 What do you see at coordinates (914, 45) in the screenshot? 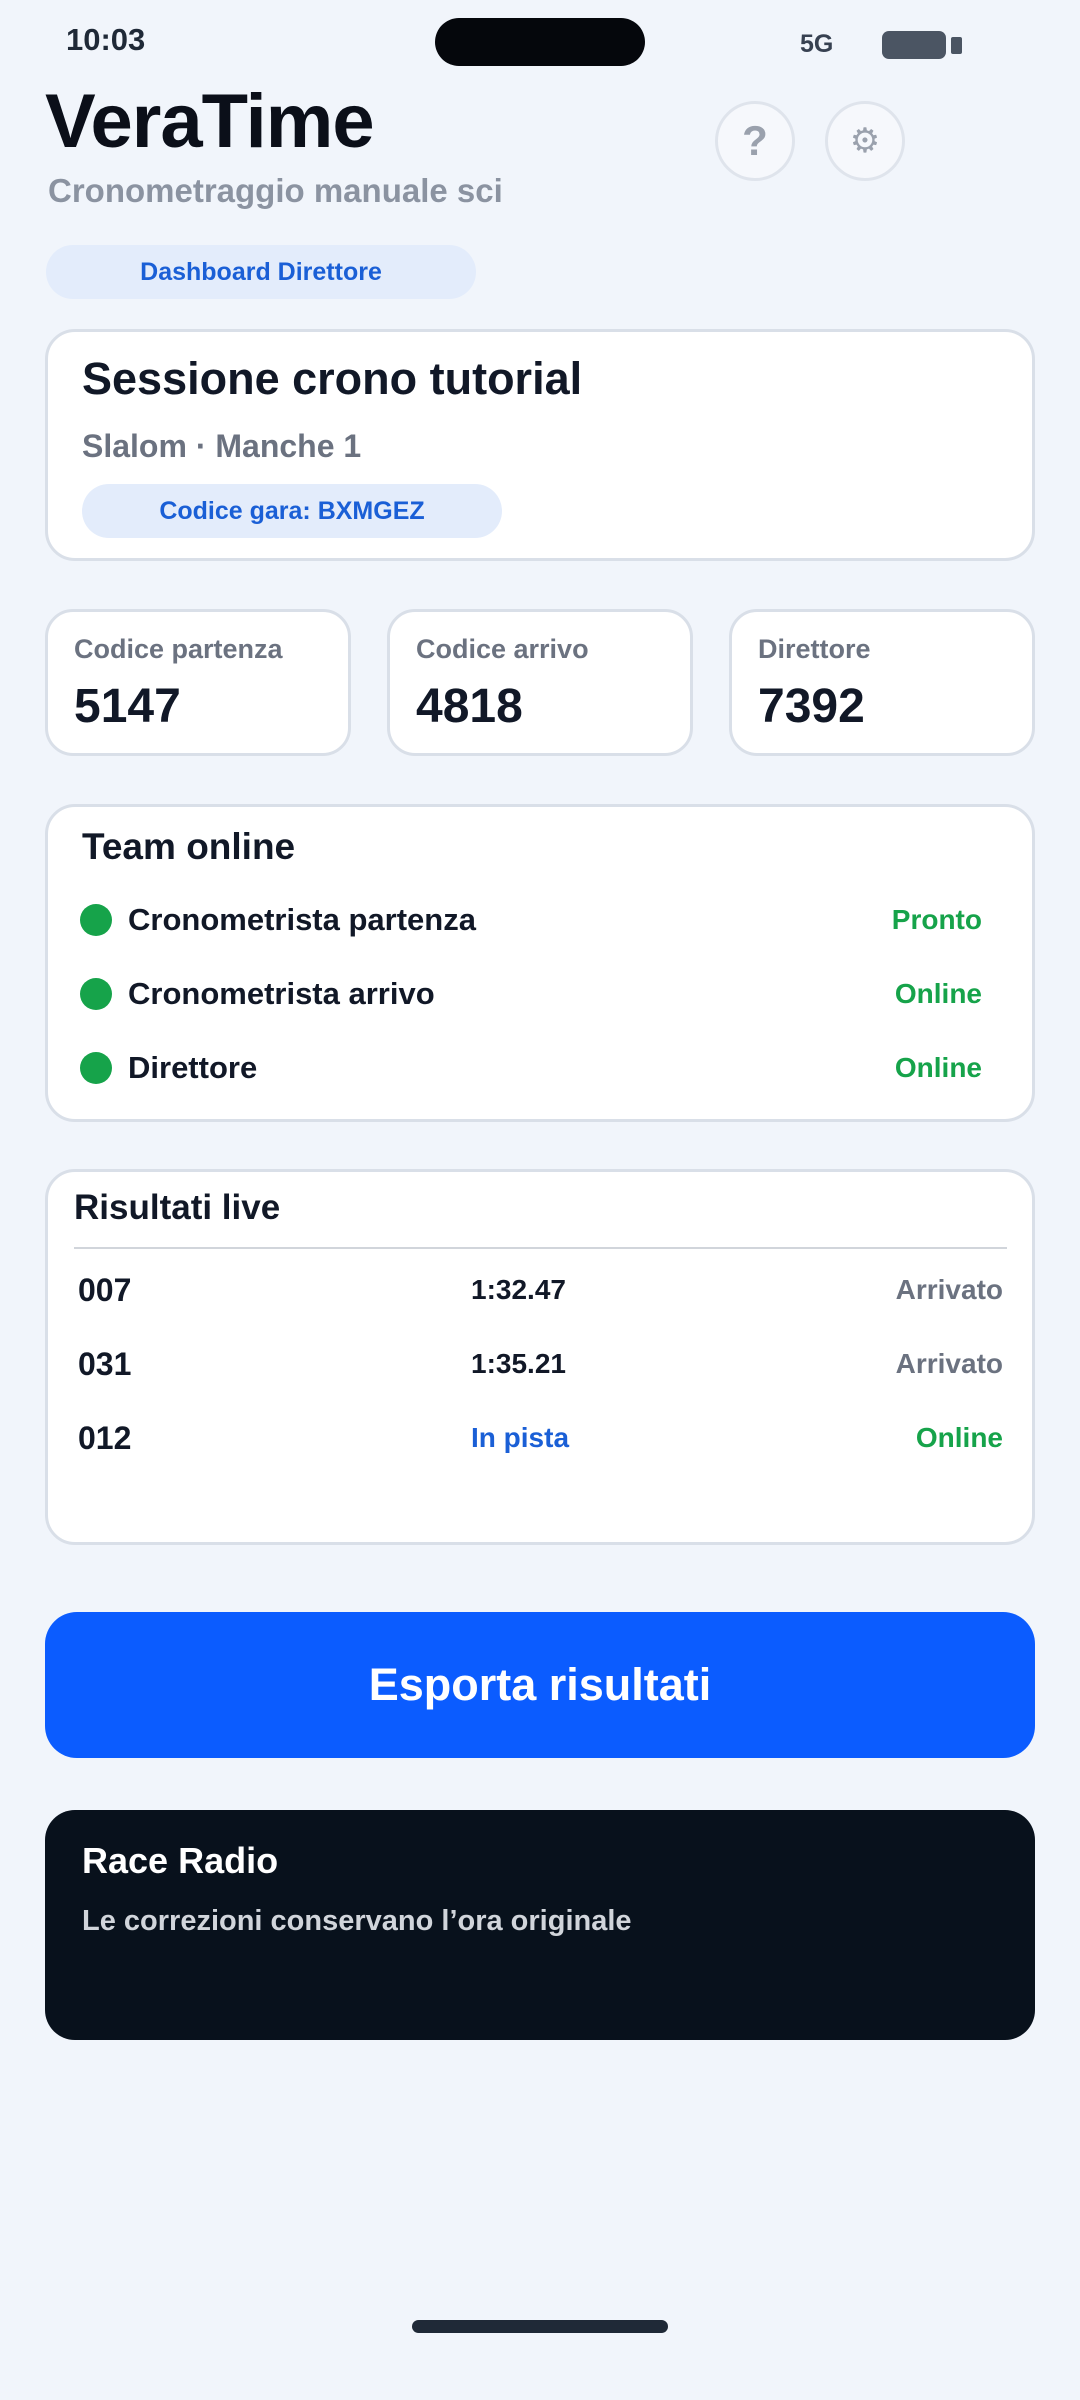
I see `battery-icon` at bounding box center [914, 45].